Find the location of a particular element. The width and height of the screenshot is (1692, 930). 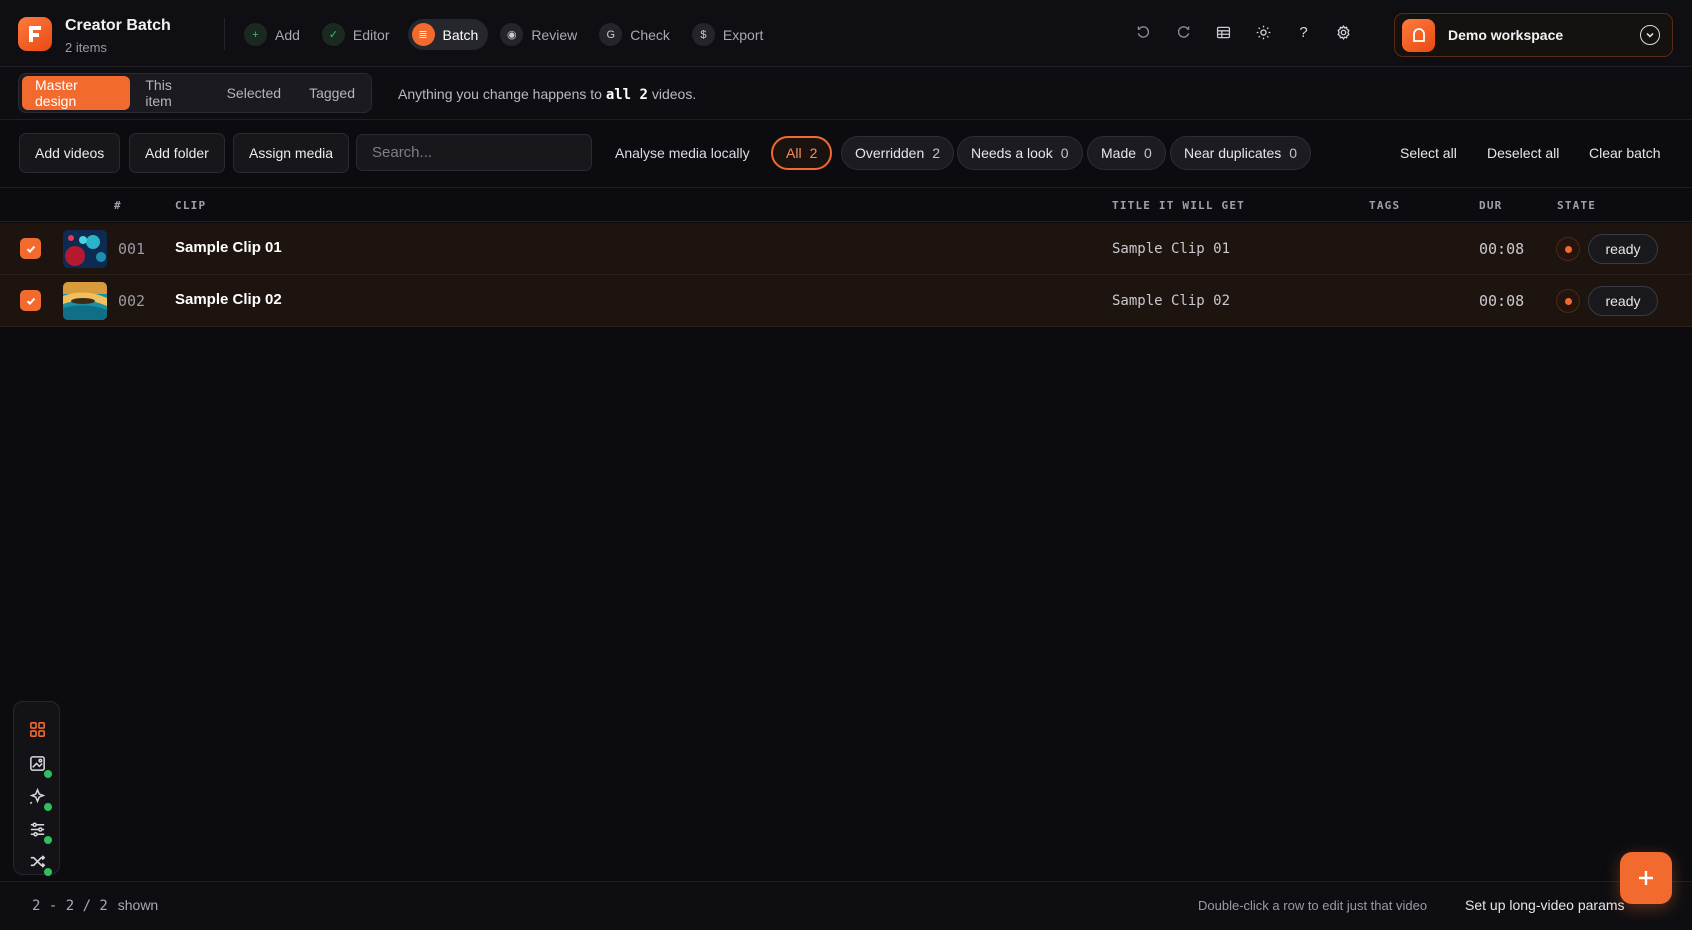

filter-label: Near duplicates is located at coordinates (1233, 153).